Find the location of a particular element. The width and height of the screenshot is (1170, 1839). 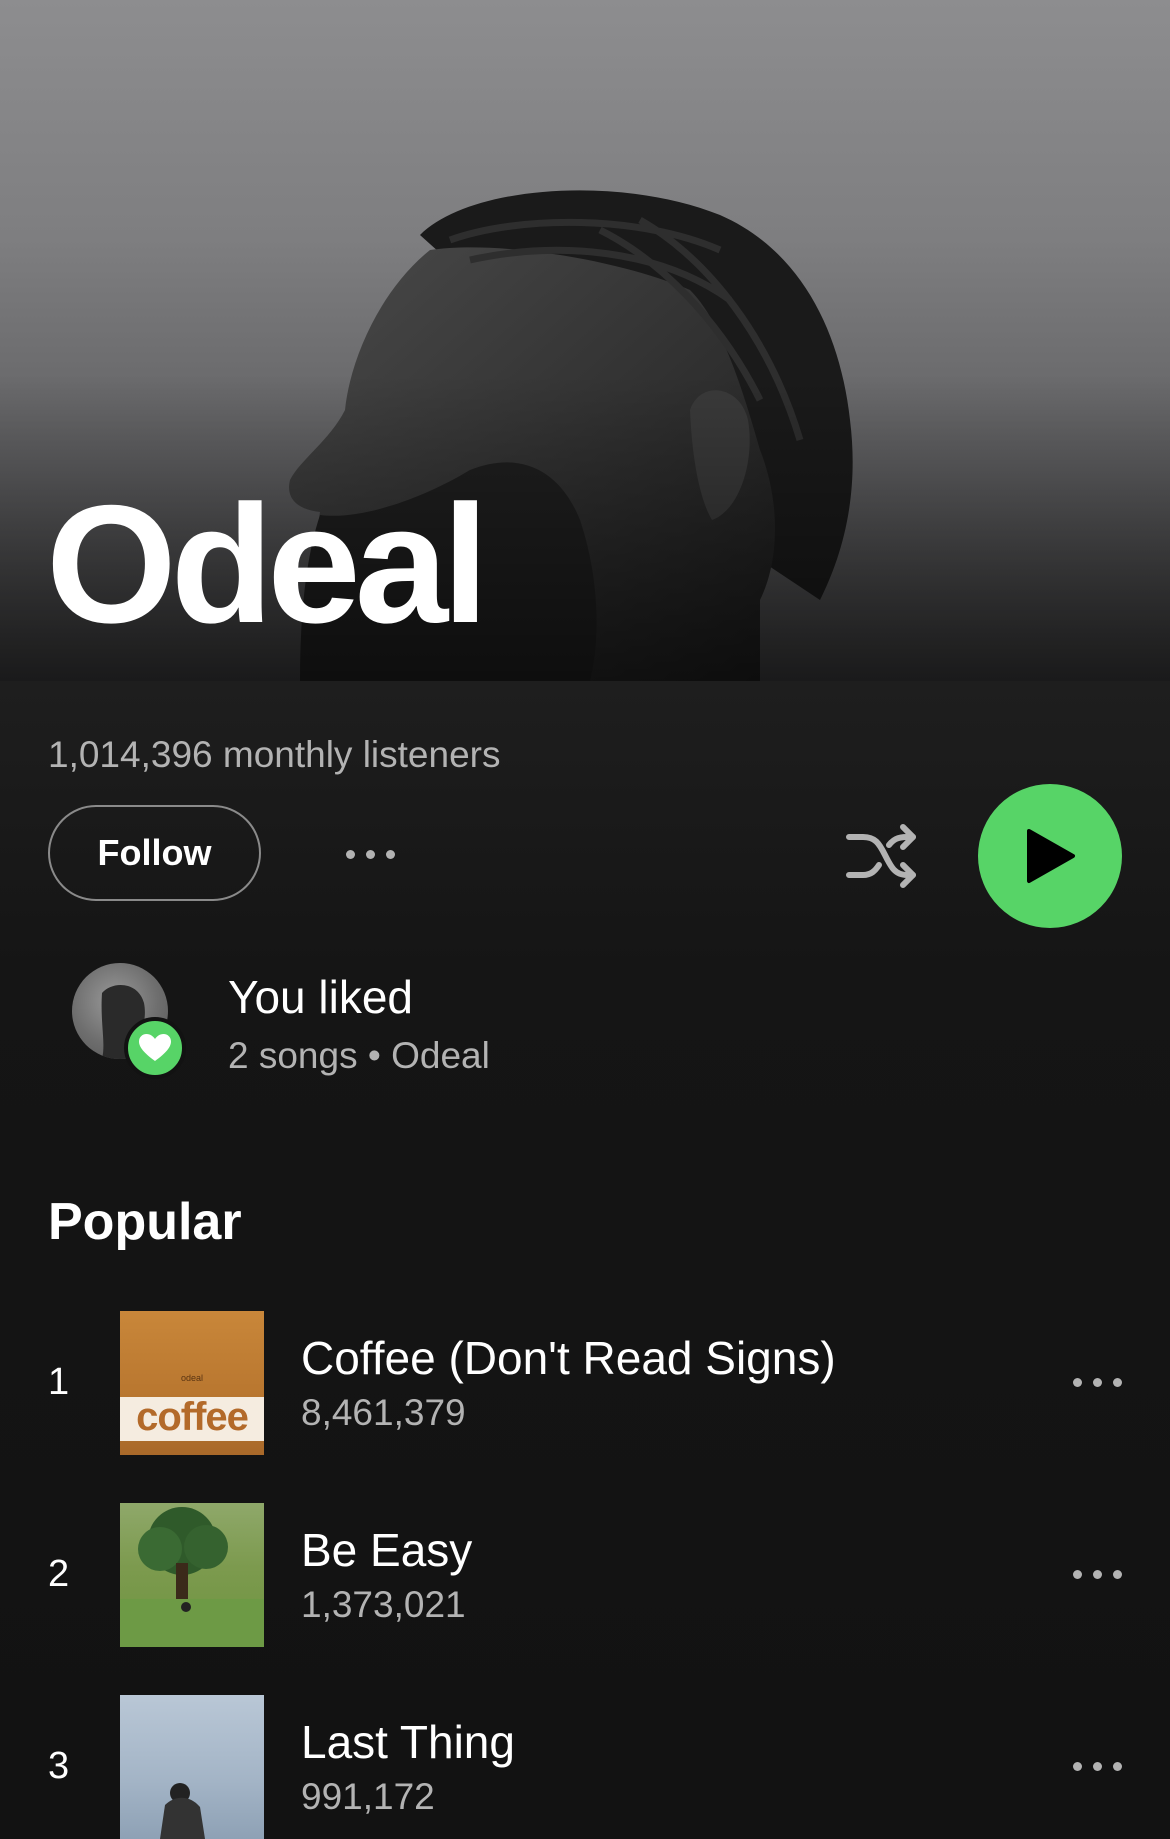

monthly-listeners: 1,014,396 monthly listeners is located at coordinates (274, 754).